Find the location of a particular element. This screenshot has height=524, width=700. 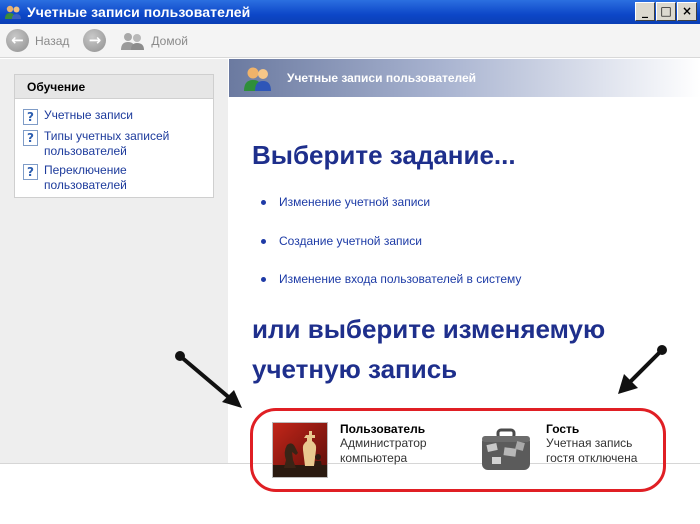

suitcase-icon is located at coordinates (506, 450).